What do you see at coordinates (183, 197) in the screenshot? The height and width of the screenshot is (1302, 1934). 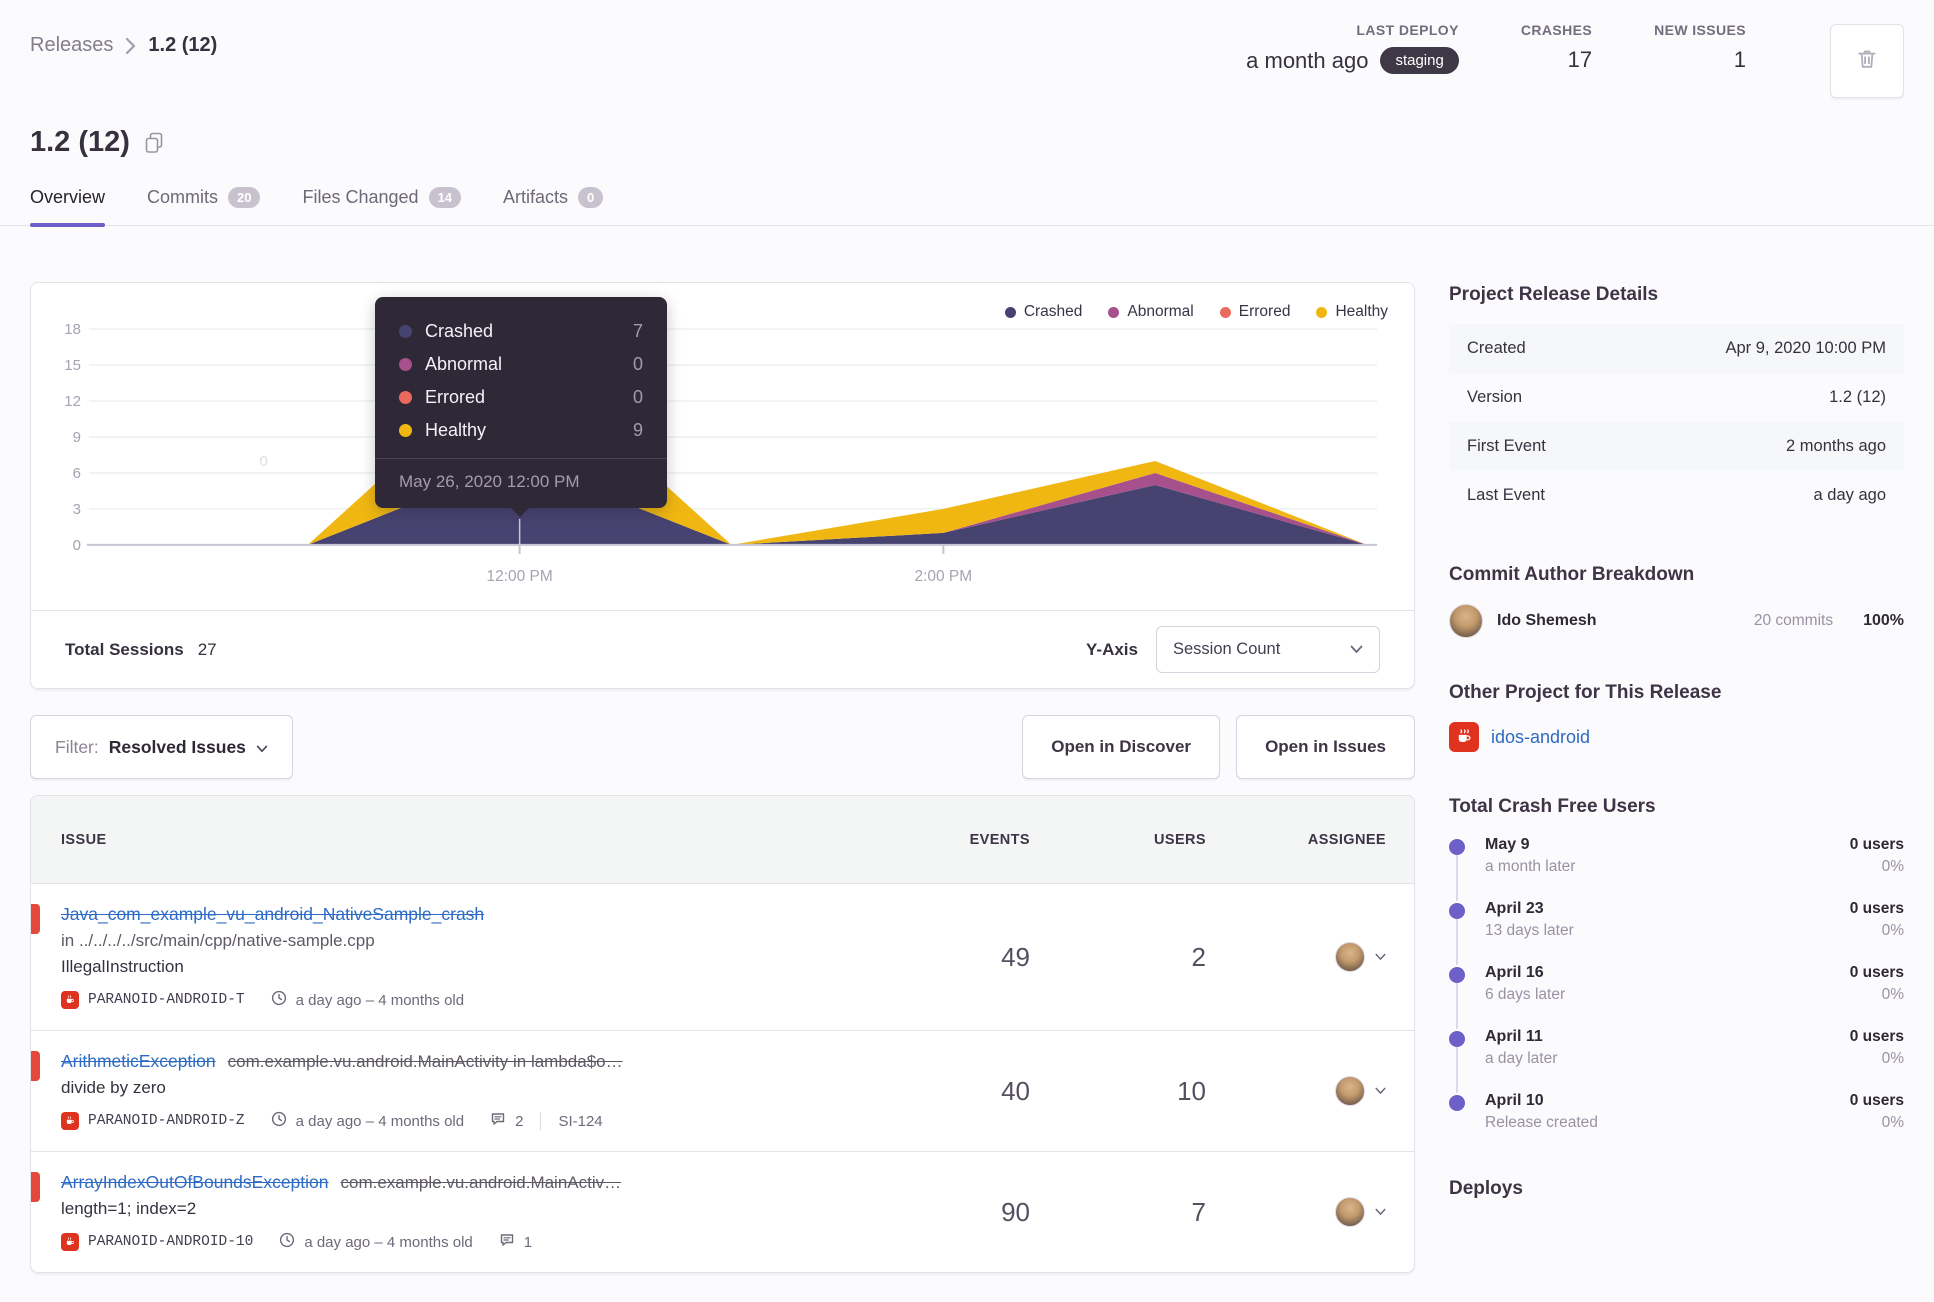 I see `tab-commits-label: Commits` at bounding box center [183, 197].